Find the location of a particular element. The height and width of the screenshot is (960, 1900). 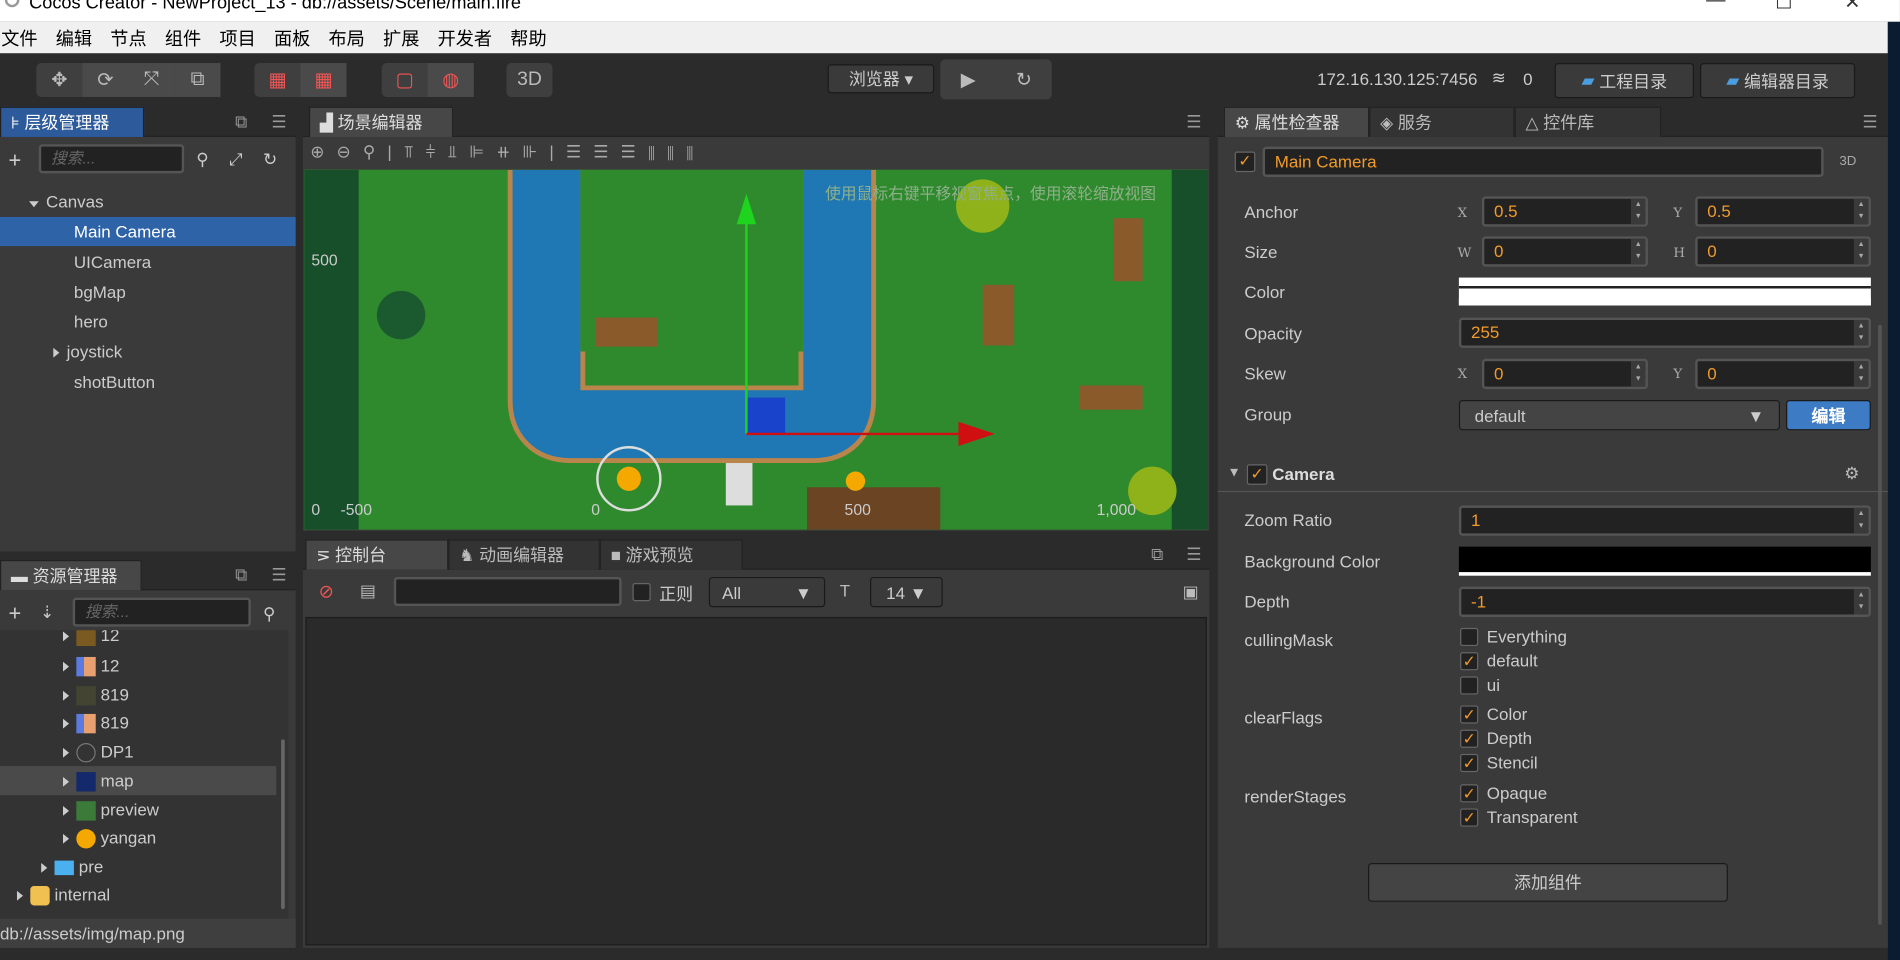

align-hcenter-icon: ⧺ is located at coordinates (509, 151).